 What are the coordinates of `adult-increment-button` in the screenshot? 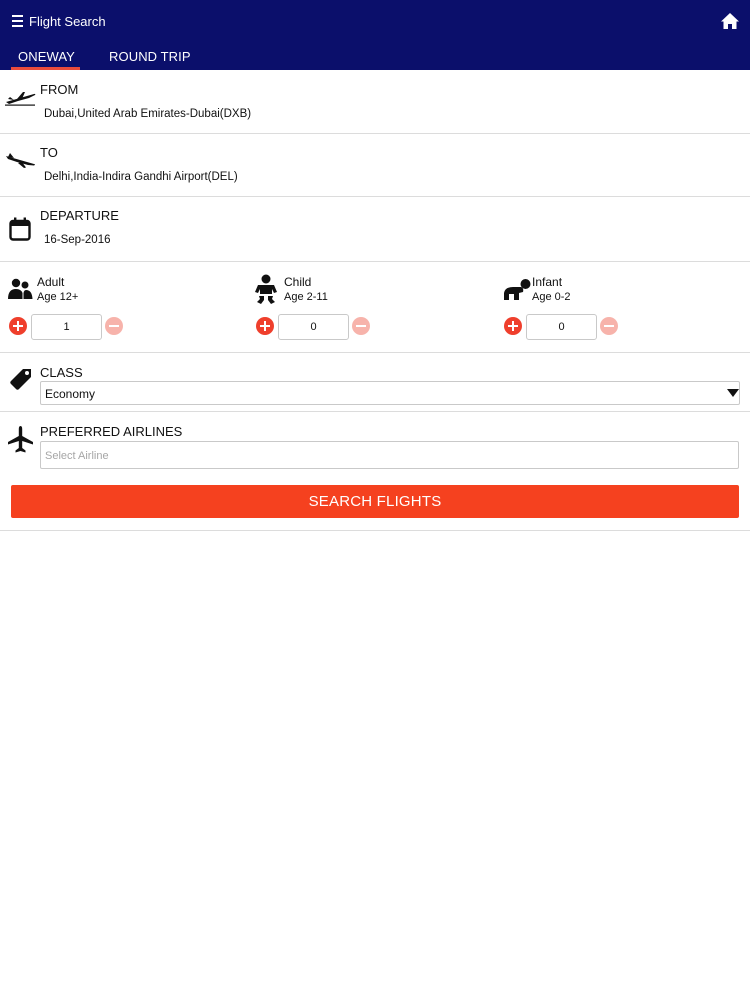 It's located at (18, 326).